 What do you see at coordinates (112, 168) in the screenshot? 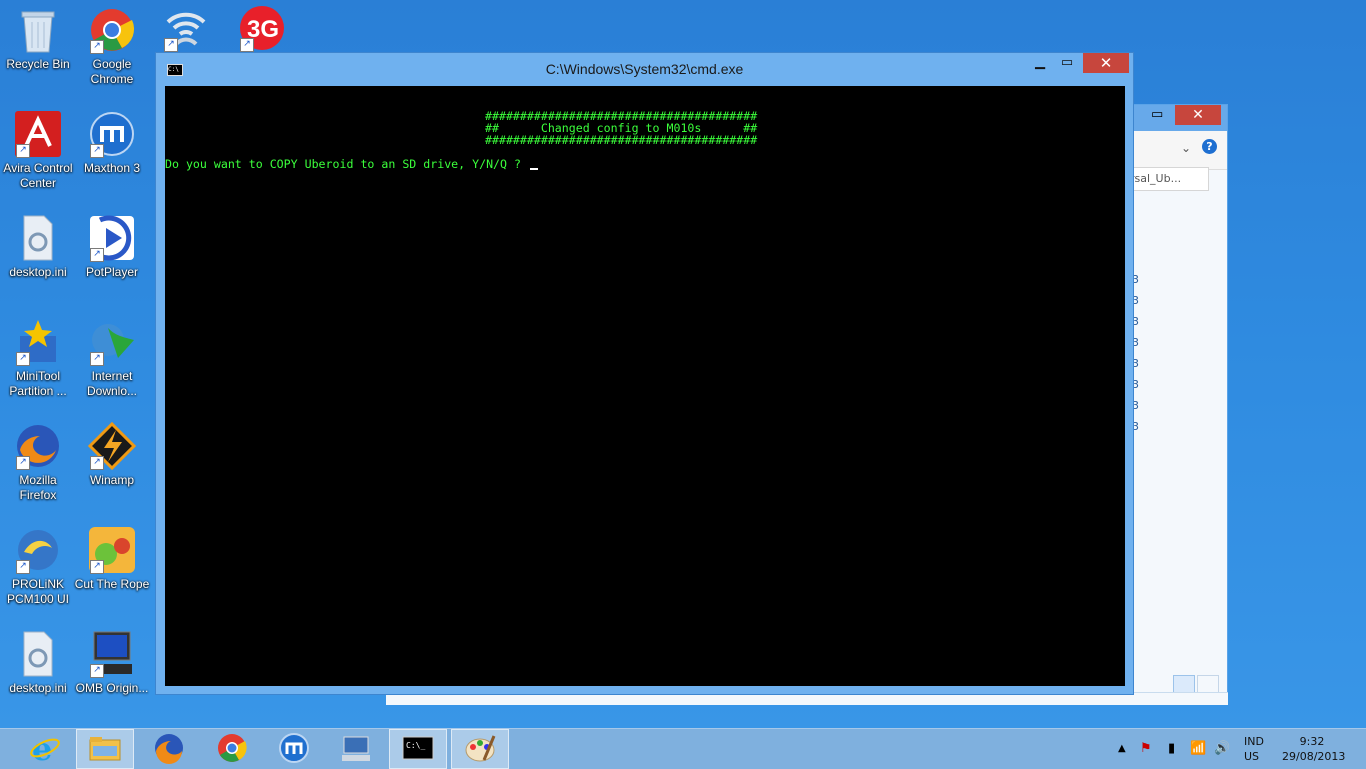
I see `desktop-icon-label: Maxthon 3` at bounding box center [112, 168].